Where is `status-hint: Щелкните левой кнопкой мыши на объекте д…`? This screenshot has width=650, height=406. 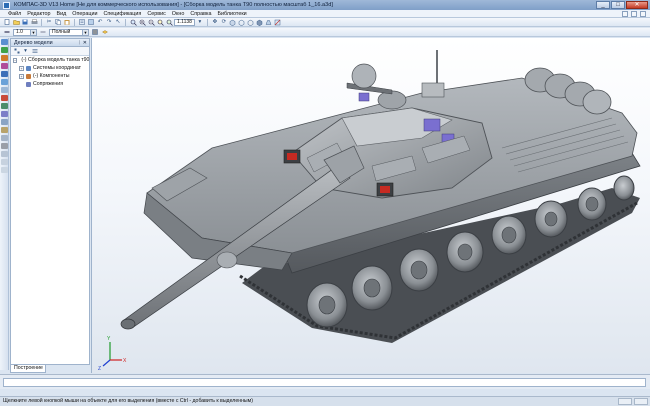 status-hint: Щелкните левой кнопкой мыши на объекте д… is located at coordinates (128, 401).